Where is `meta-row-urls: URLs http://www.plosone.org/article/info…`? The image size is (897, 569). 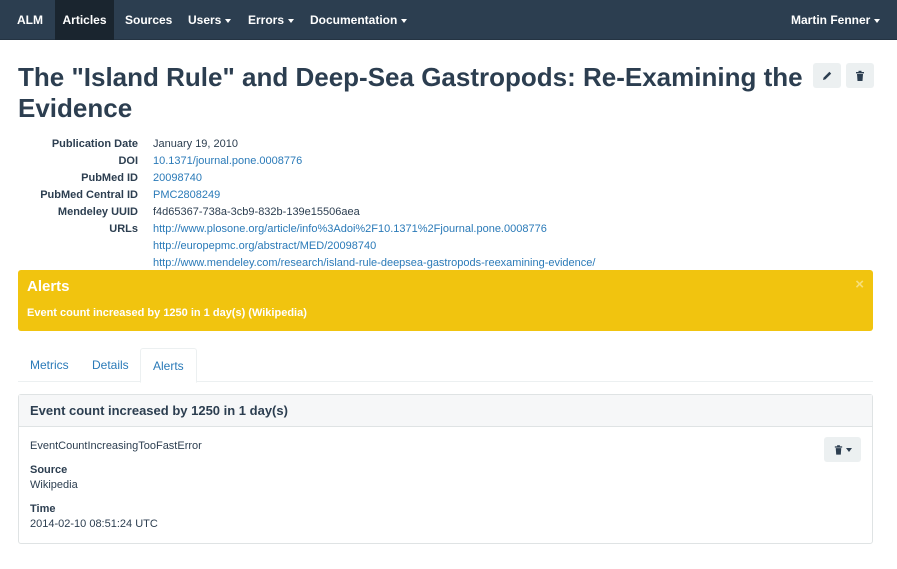
meta-row-urls: URLs http://www.plosone.org/article/info… is located at coordinates (448, 229).